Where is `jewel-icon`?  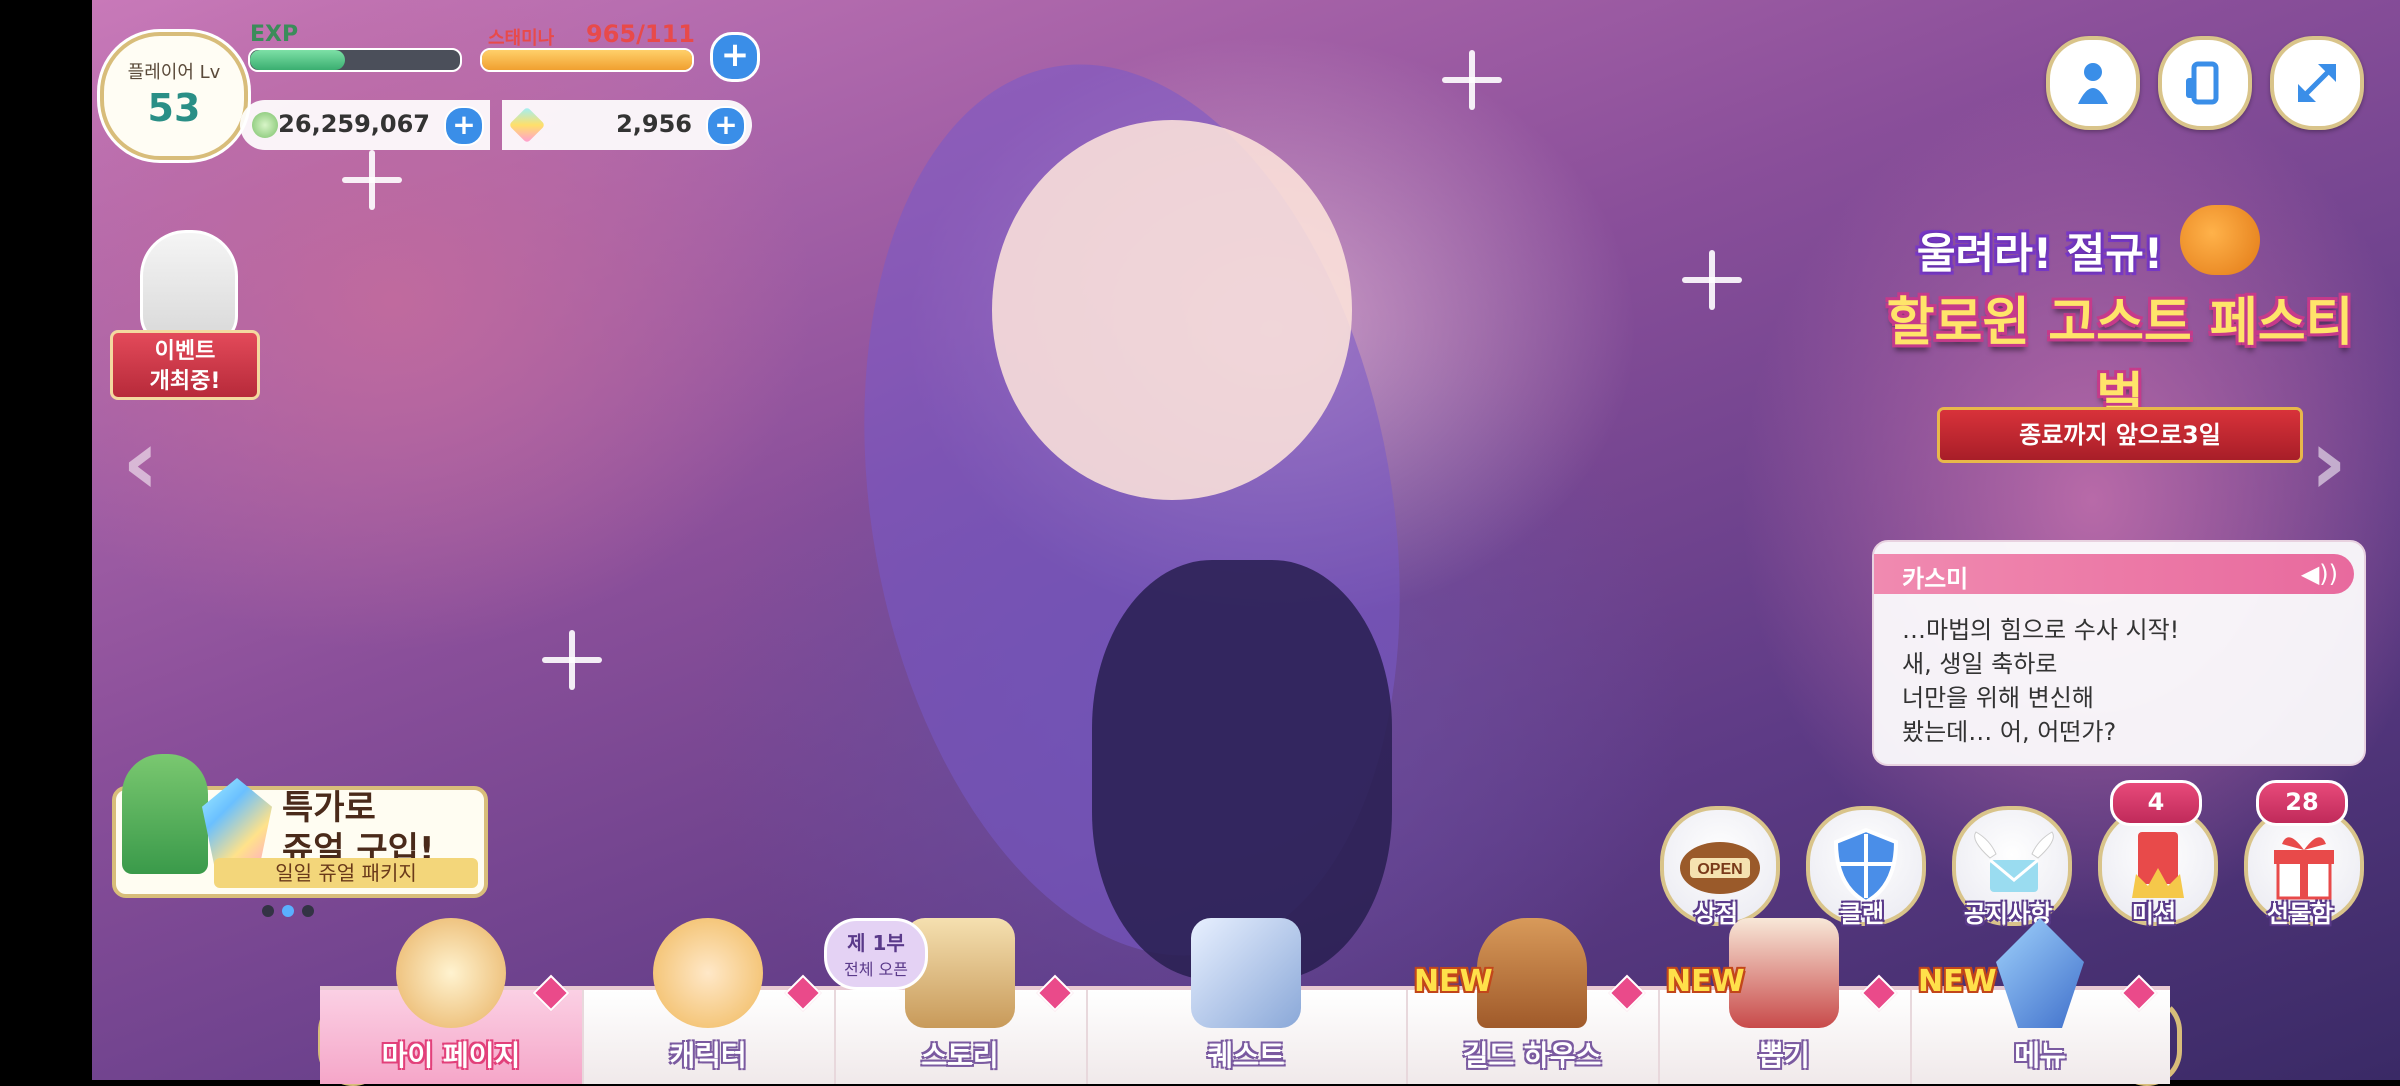 jewel-icon is located at coordinates (527, 125).